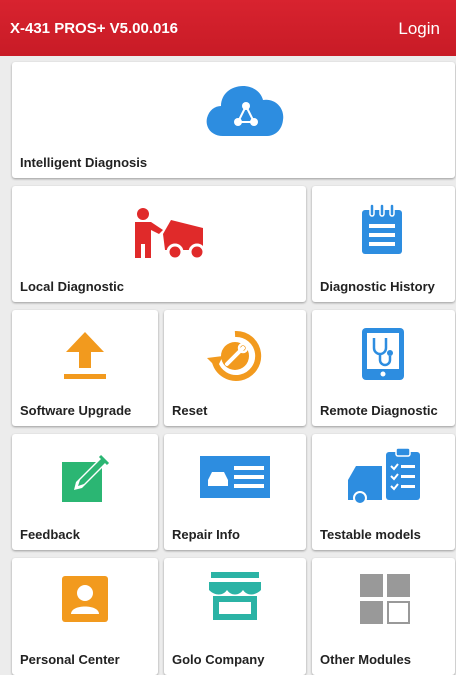 This screenshot has height=675, width=456. I want to click on tile-label: Local Diagnostic, so click(72, 286).